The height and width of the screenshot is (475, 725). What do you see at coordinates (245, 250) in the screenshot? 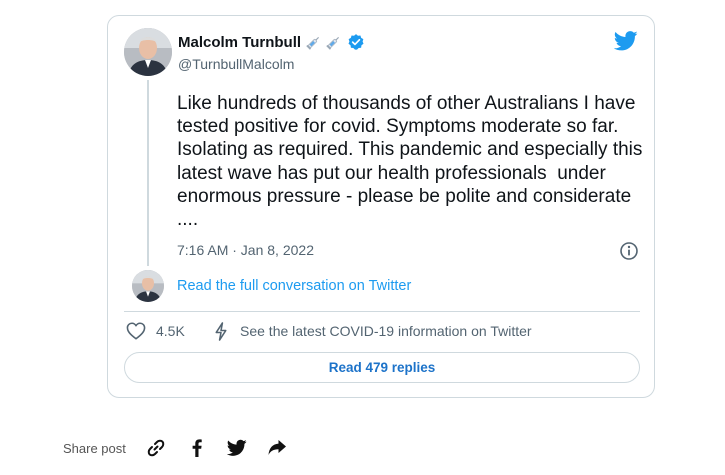
I see `tweet-timestamp: 7:16 AM · Jan 8, 2022` at bounding box center [245, 250].